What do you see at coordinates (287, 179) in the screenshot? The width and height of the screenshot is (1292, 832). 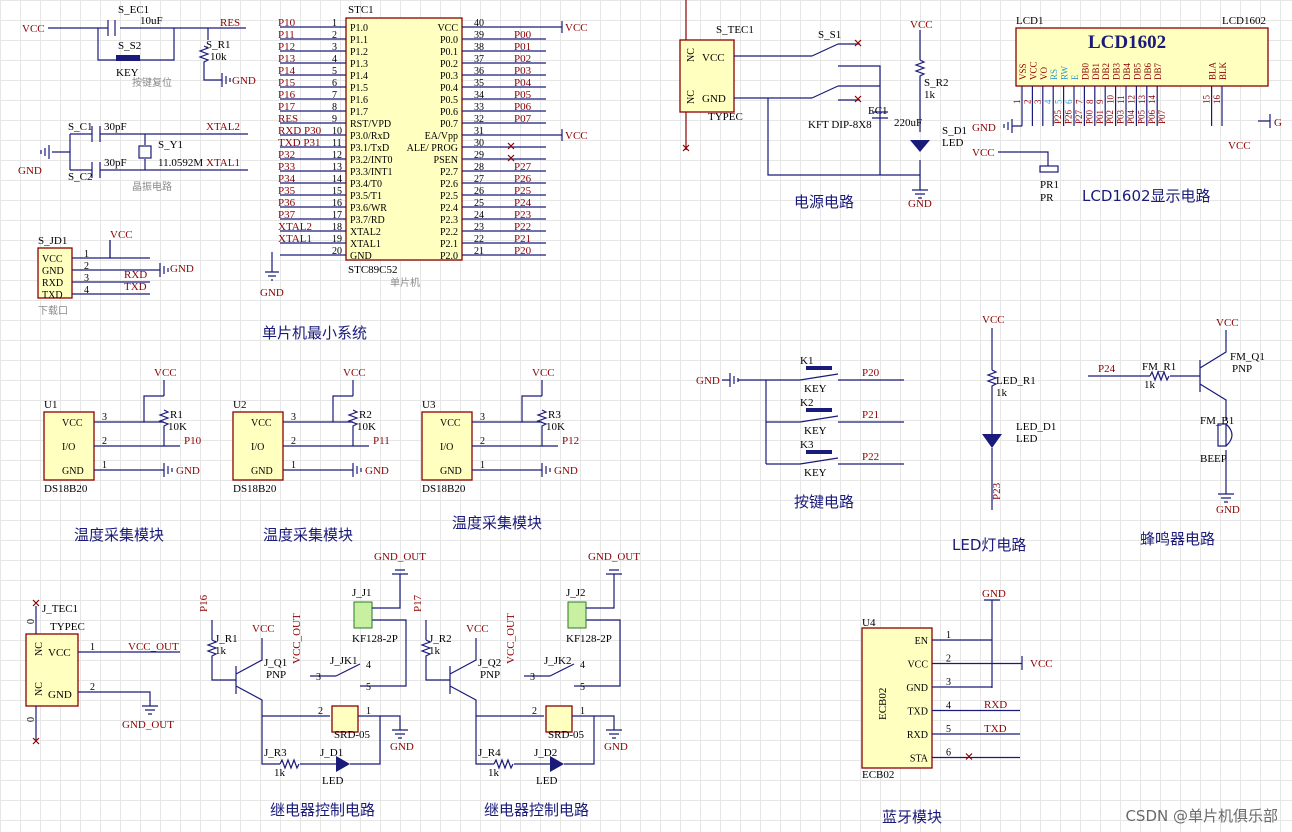 I see `mcu-left-net: P34` at bounding box center [287, 179].